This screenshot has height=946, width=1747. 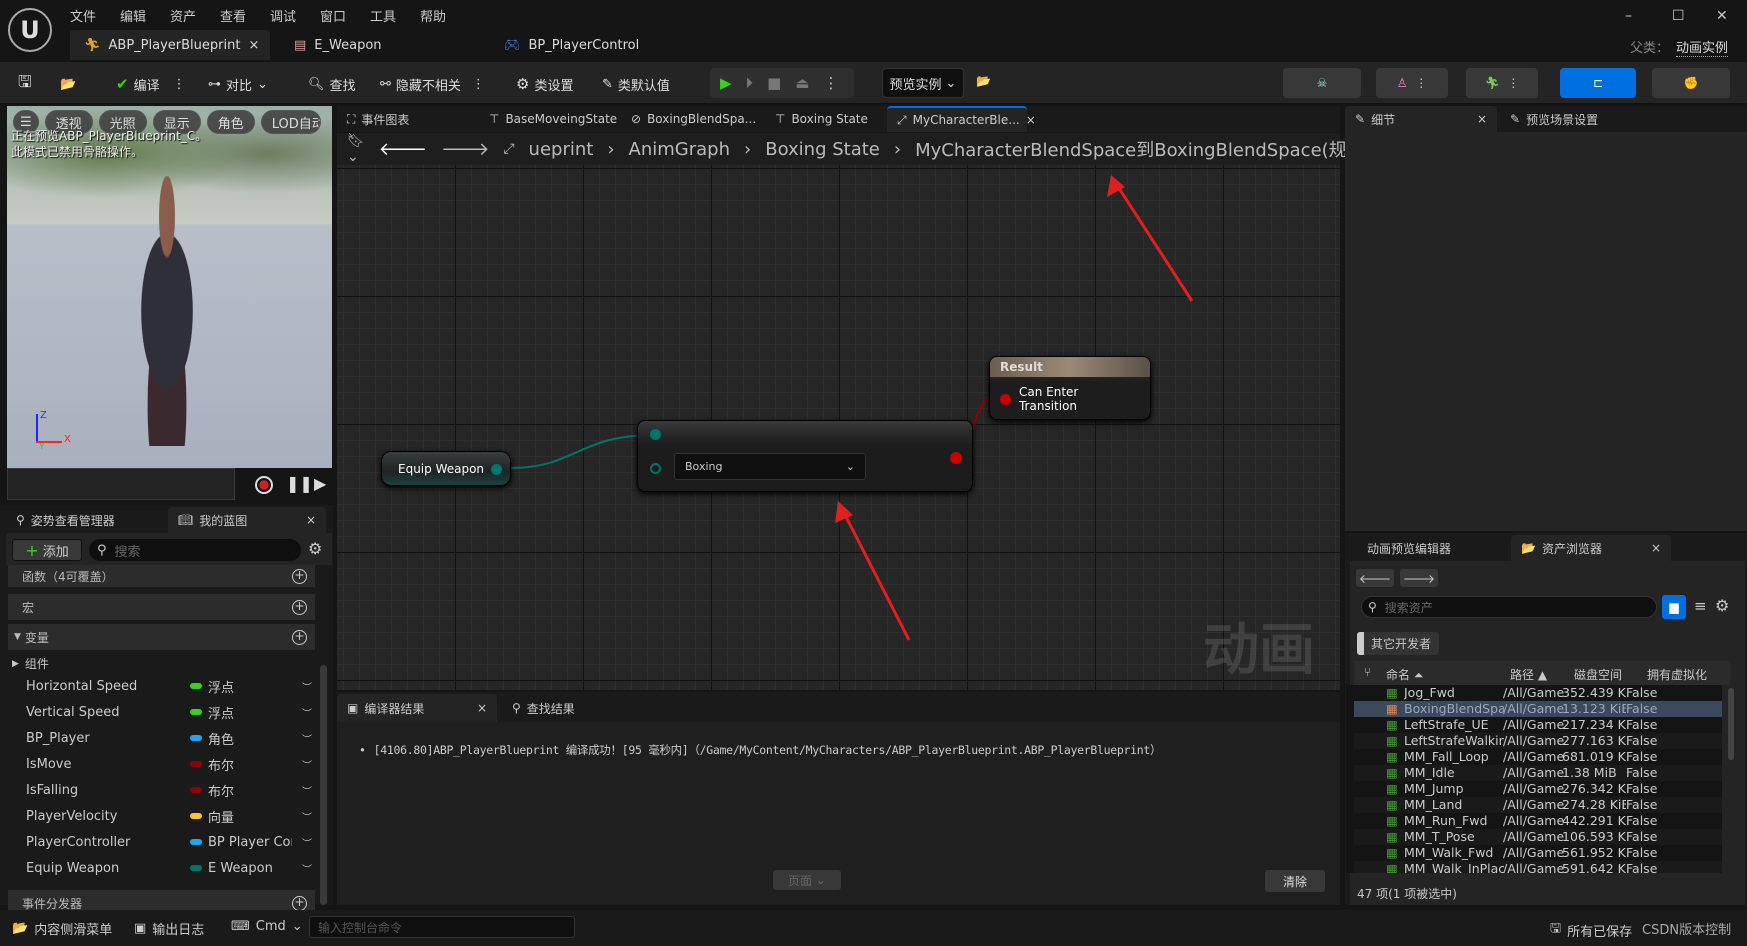 What do you see at coordinates (544, 84) in the screenshot?
I see `class-settings-button: ⚙ 类设置` at bounding box center [544, 84].